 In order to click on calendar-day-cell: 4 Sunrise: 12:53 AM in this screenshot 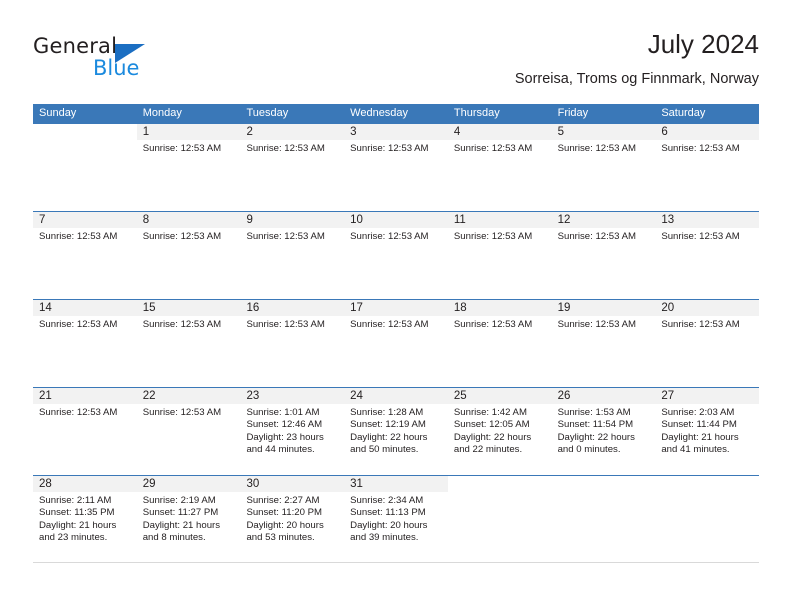, I will do `click(499, 167)`.